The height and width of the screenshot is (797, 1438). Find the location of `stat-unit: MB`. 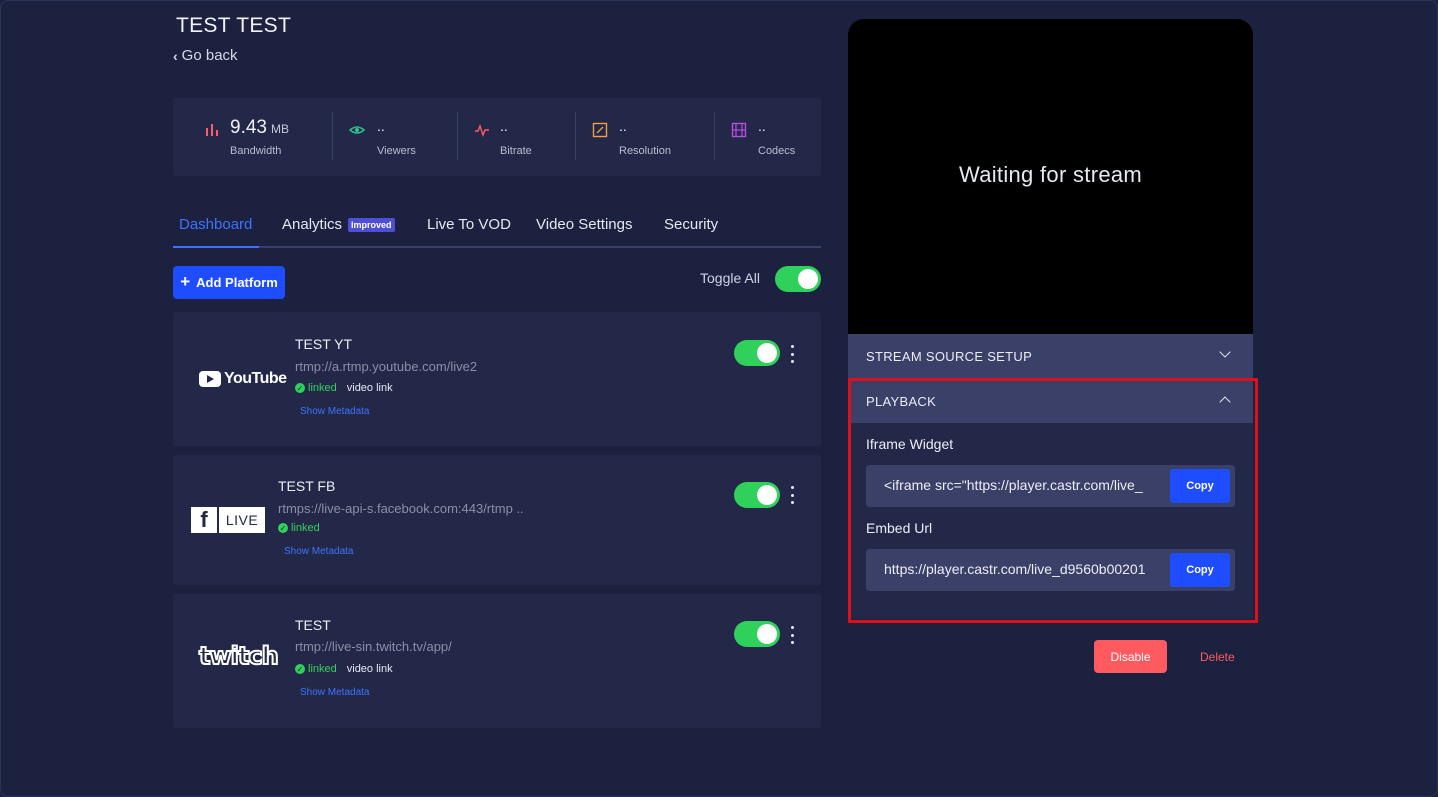

stat-unit: MB is located at coordinates (279, 129).